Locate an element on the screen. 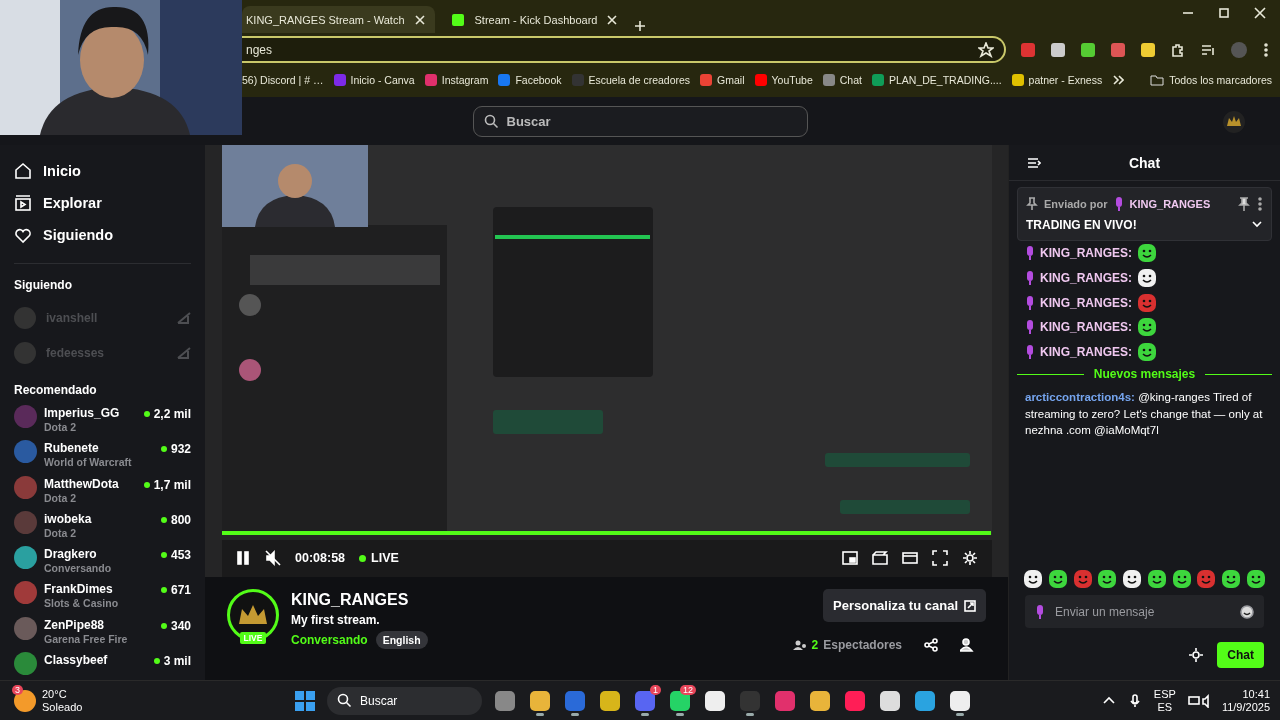 The height and width of the screenshot is (720, 1280). send-chat-button: Chat is located at coordinates (1240, 655).